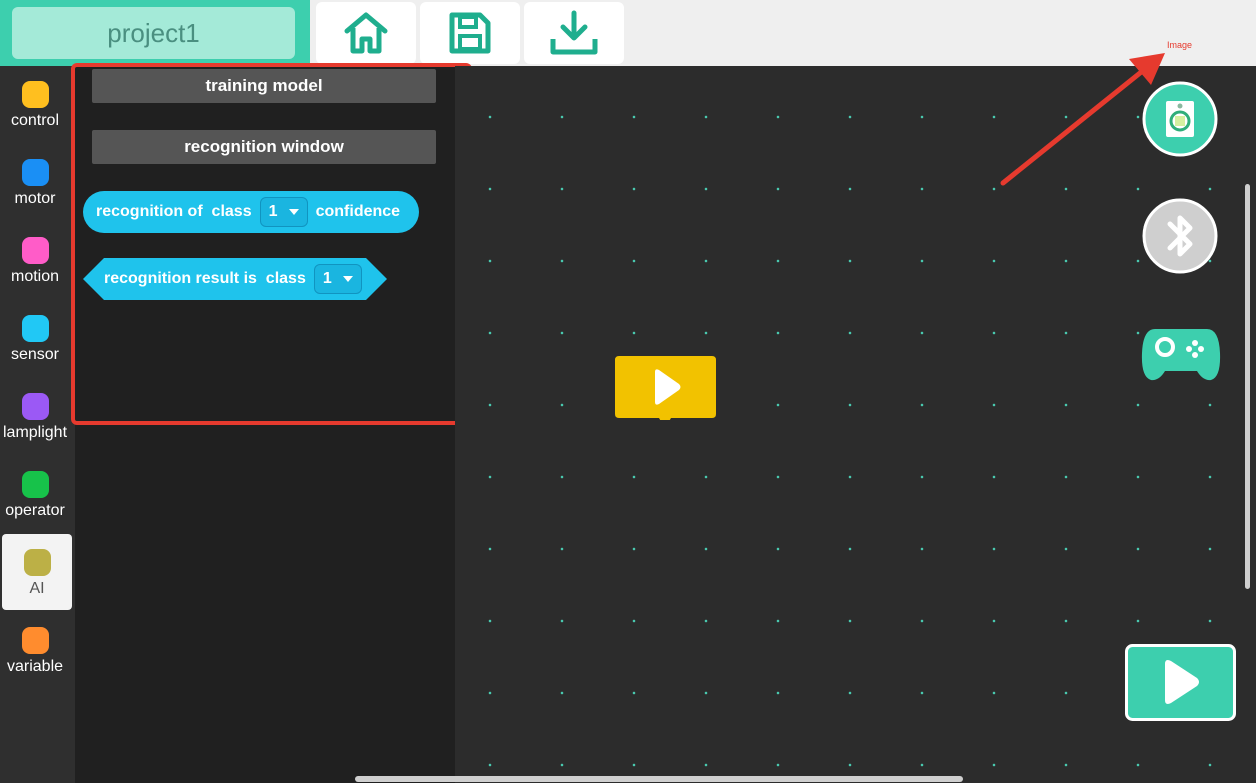  I want to click on highlight-box, so click(271, 244).